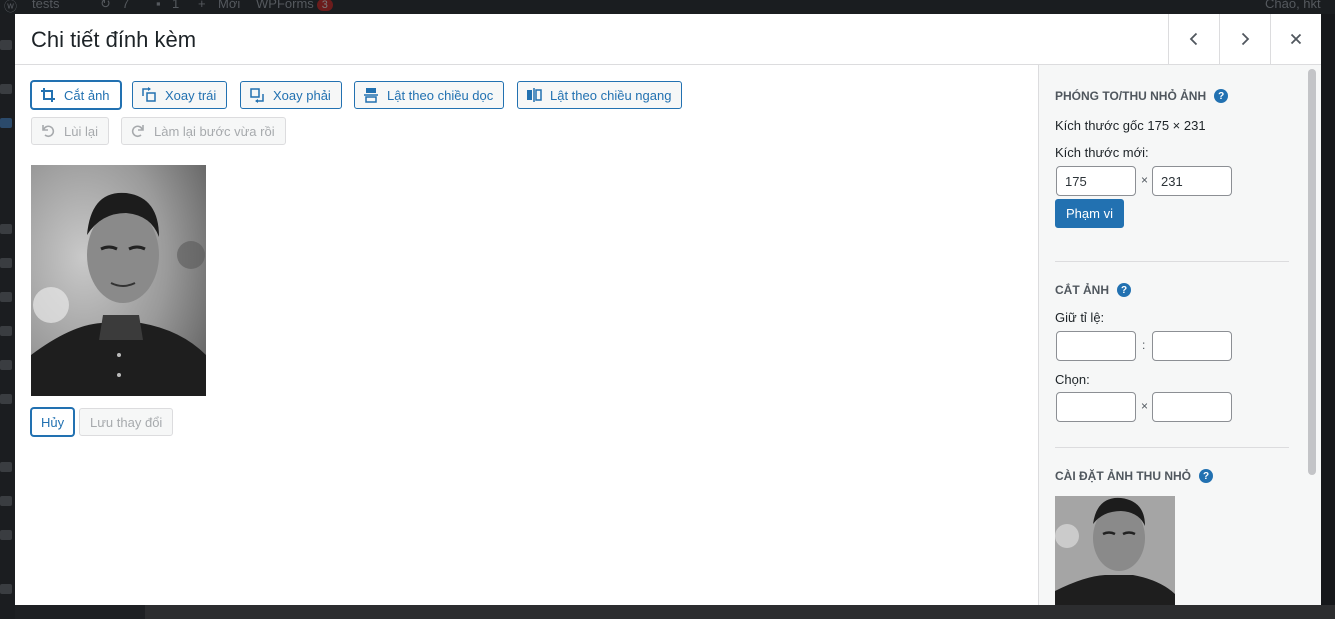 Image resolution: width=1335 pixels, height=619 pixels. What do you see at coordinates (302, 95) in the screenshot?
I see `rotate-right-label: Xoay phải` at bounding box center [302, 95].